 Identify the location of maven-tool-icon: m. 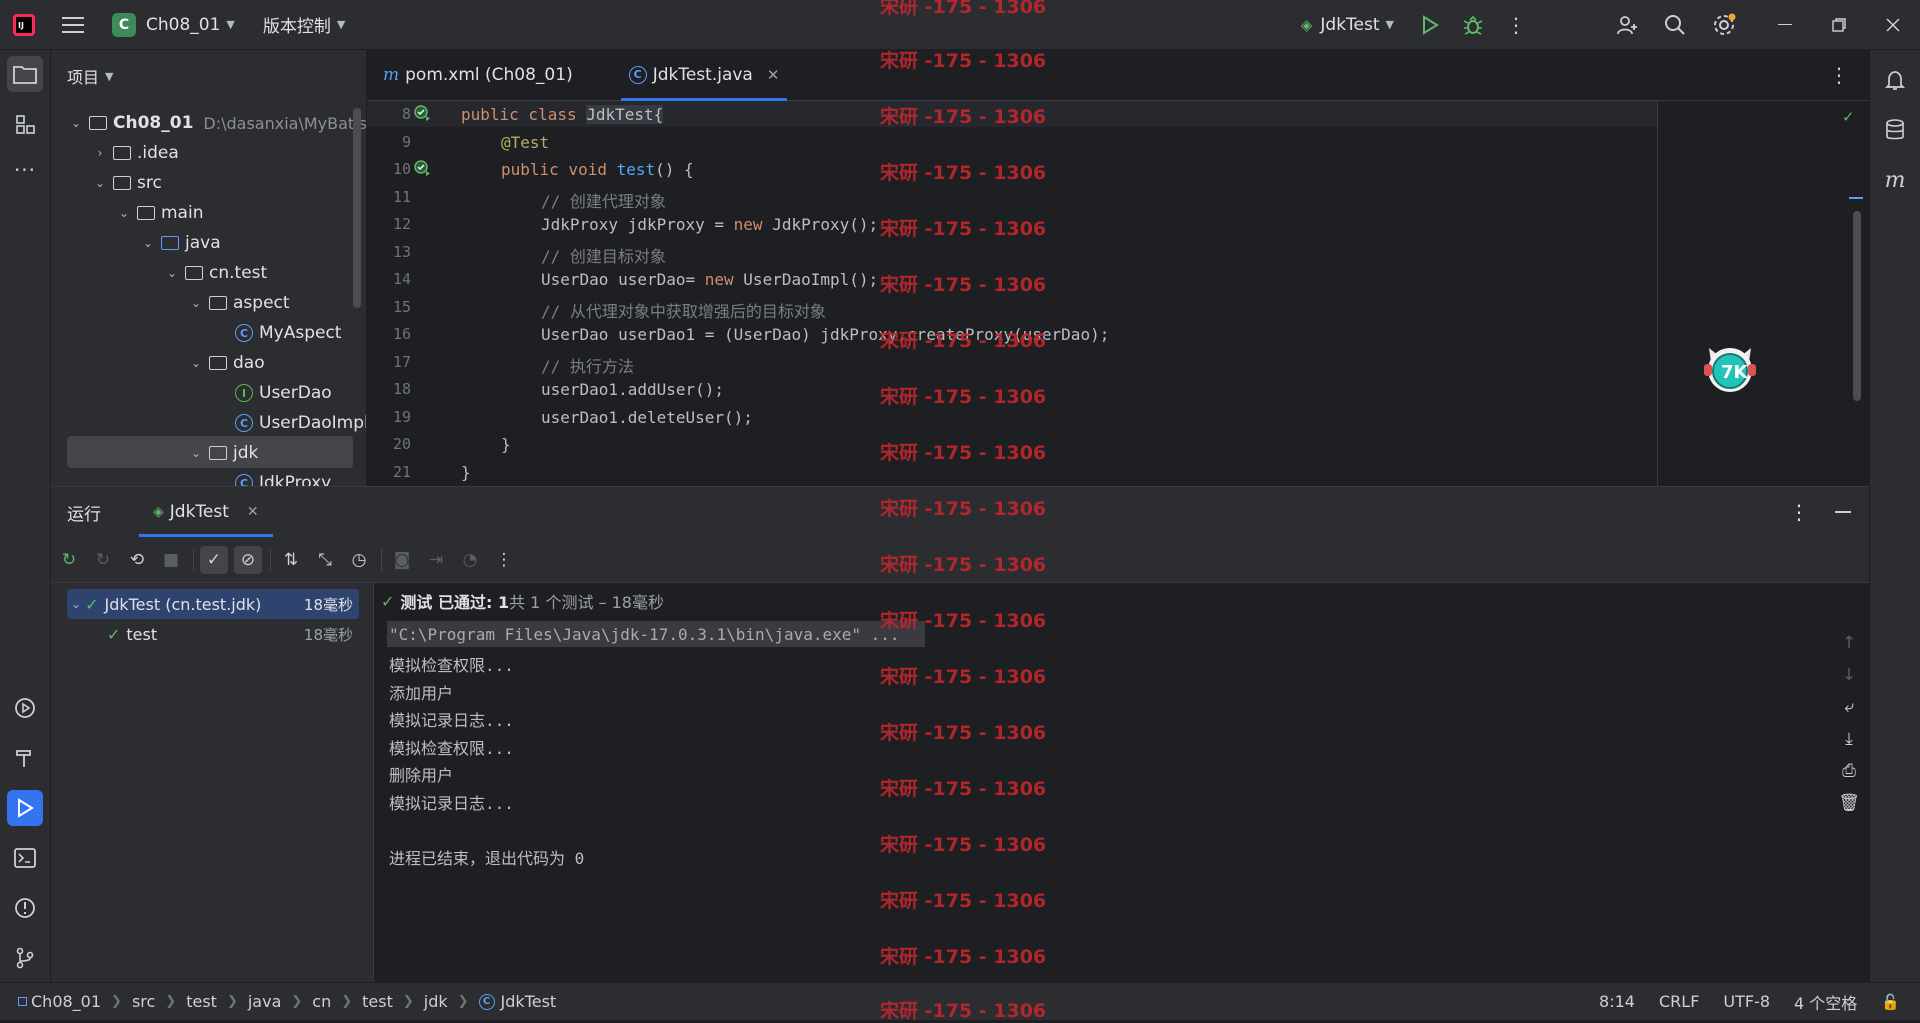
(1895, 180).